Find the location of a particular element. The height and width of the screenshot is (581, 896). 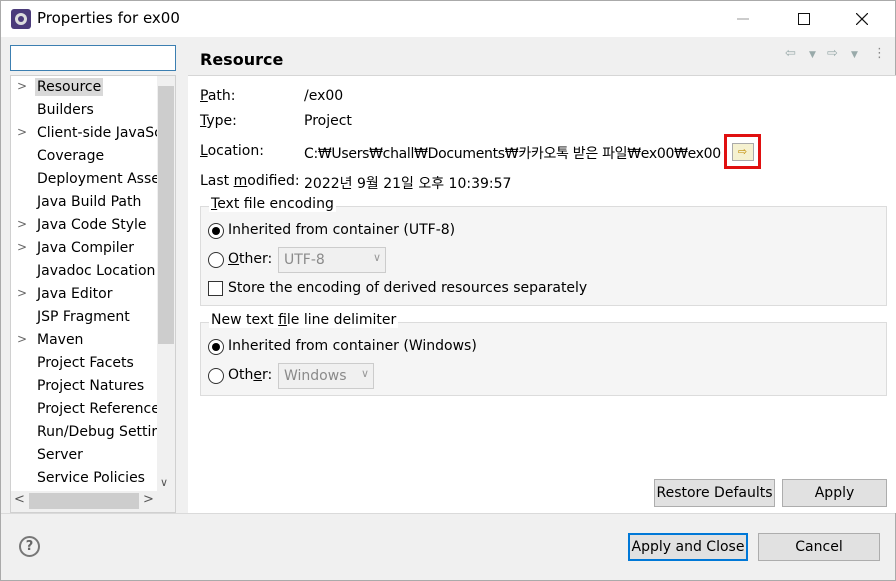

tree-item: > Java Editor is located at coordinates (84, 295).